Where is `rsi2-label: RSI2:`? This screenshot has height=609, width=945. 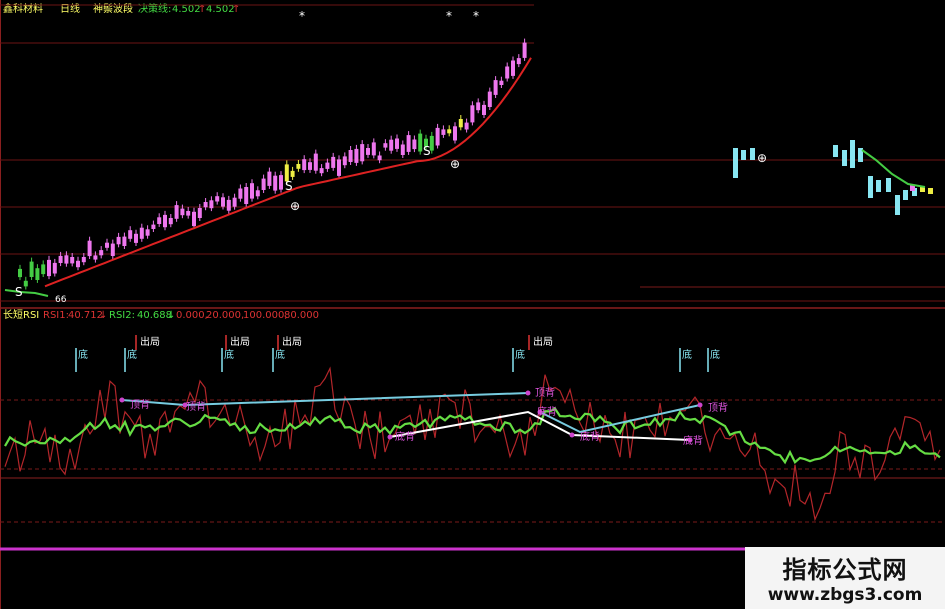
rsi2-label: RSI2: is located at coordinates (122, 315).